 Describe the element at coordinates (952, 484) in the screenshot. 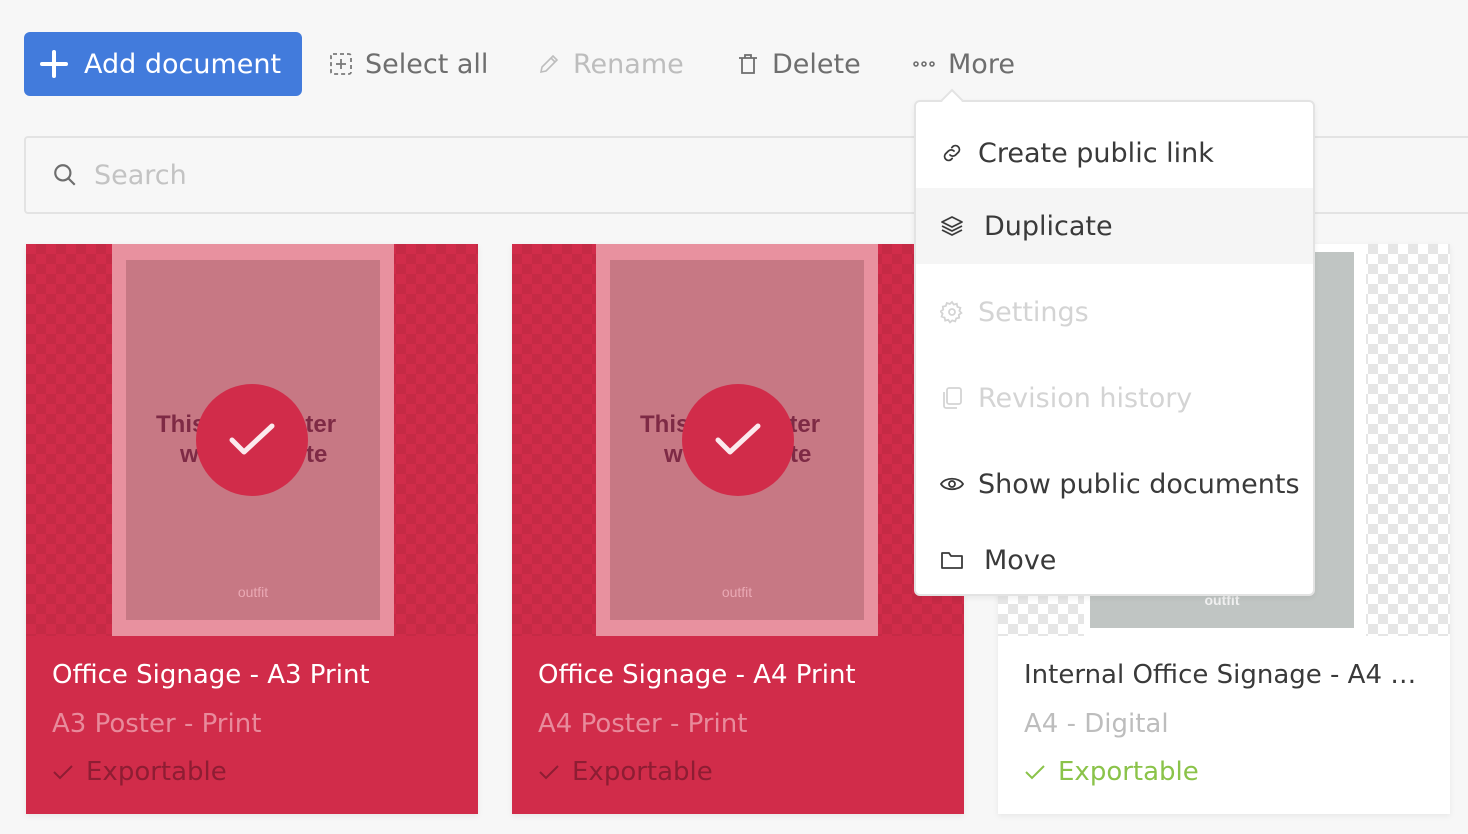

I see `eye-icon` at that location.